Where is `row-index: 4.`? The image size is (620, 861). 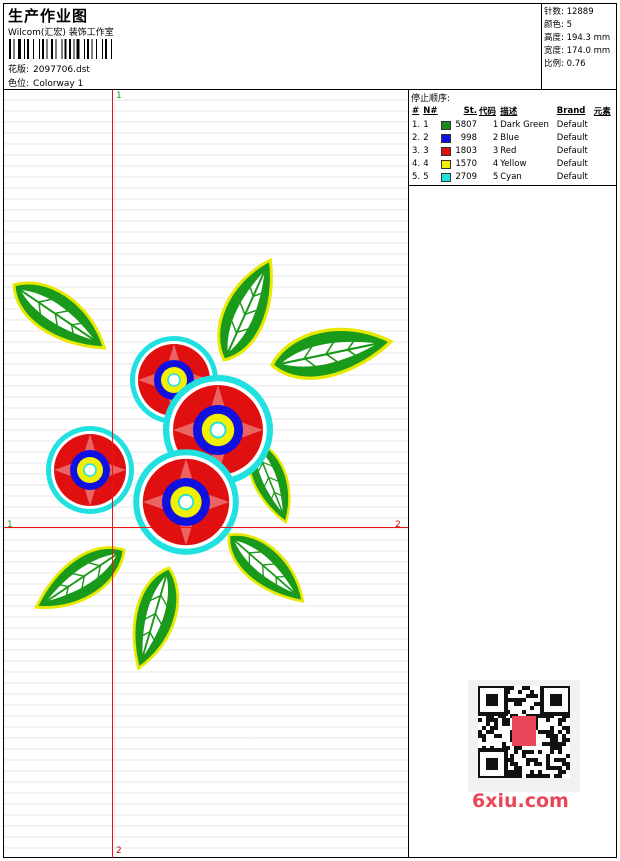
row-index: 4. is located at coordinates (416, 163).